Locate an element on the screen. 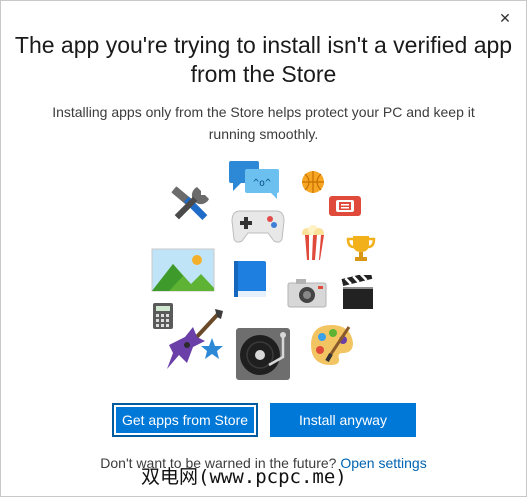 The image size is (527, 497). close-icon: ✕ is located at coordinates (505, 17).